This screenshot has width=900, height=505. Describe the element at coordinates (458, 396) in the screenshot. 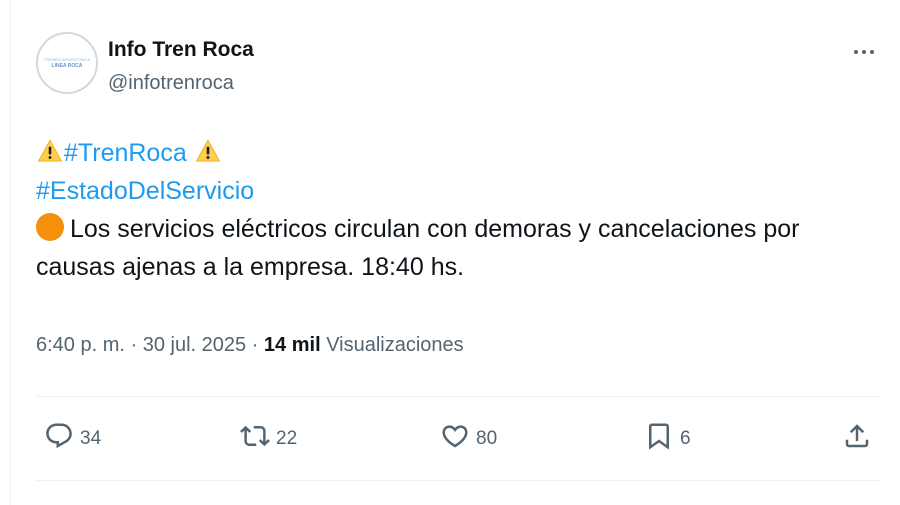

I see `divider-top` at that location.